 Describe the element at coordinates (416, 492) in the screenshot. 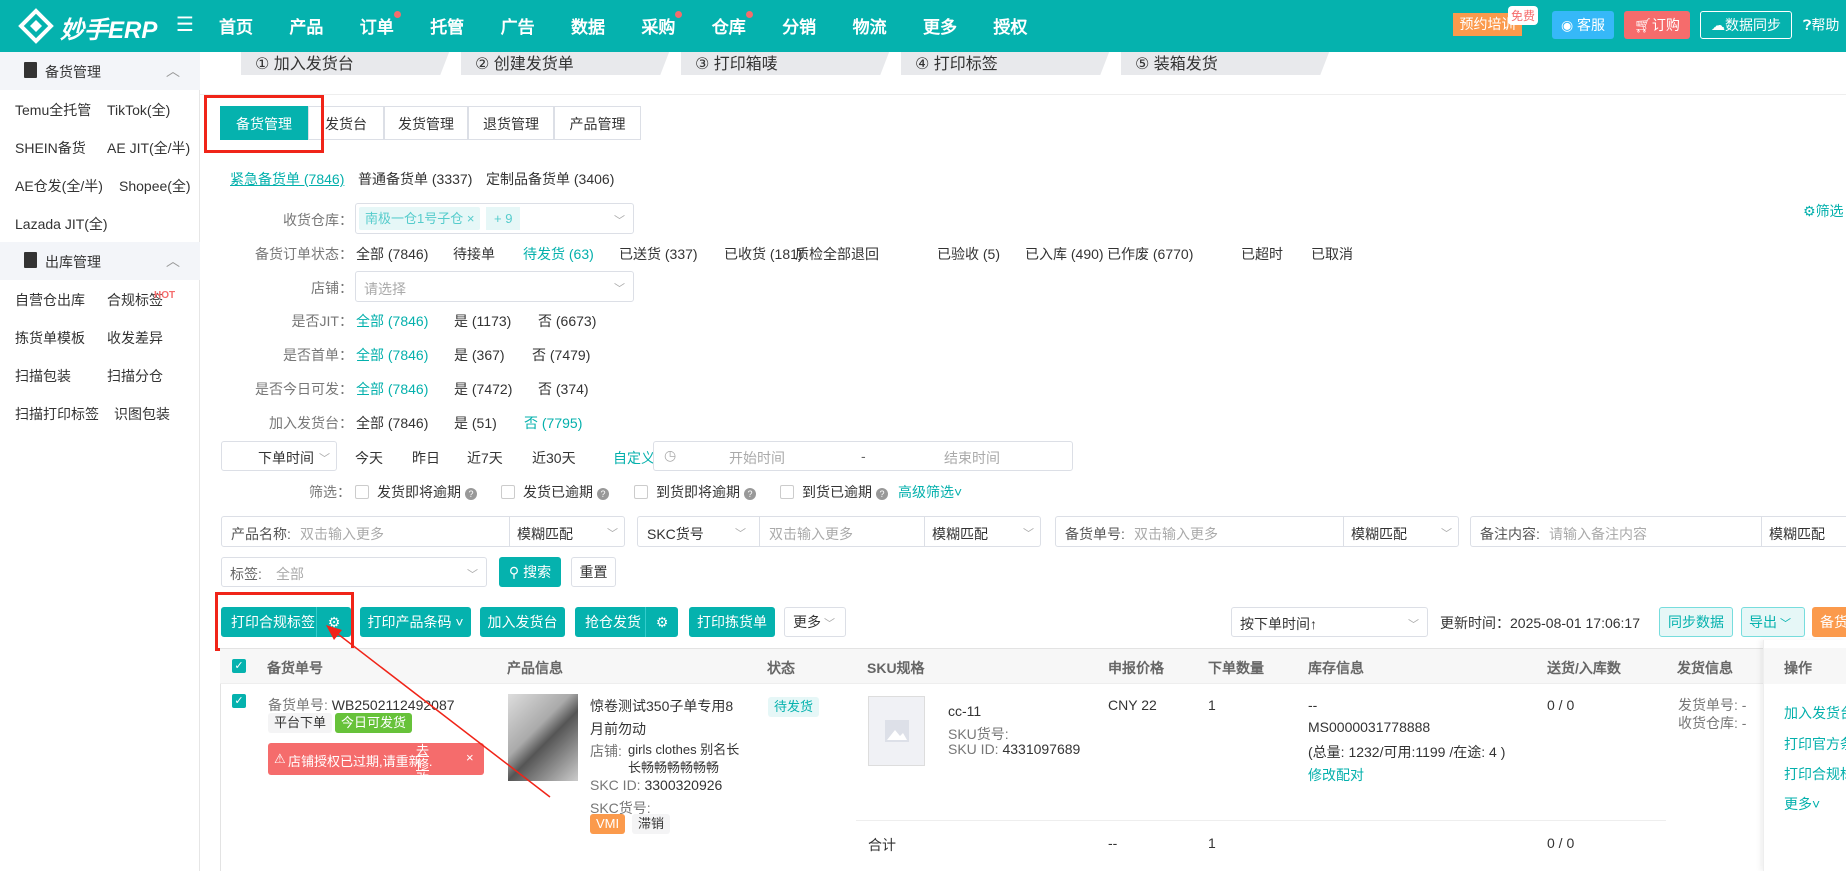

I see `screen-option: 发货即将逾期?` at that location.